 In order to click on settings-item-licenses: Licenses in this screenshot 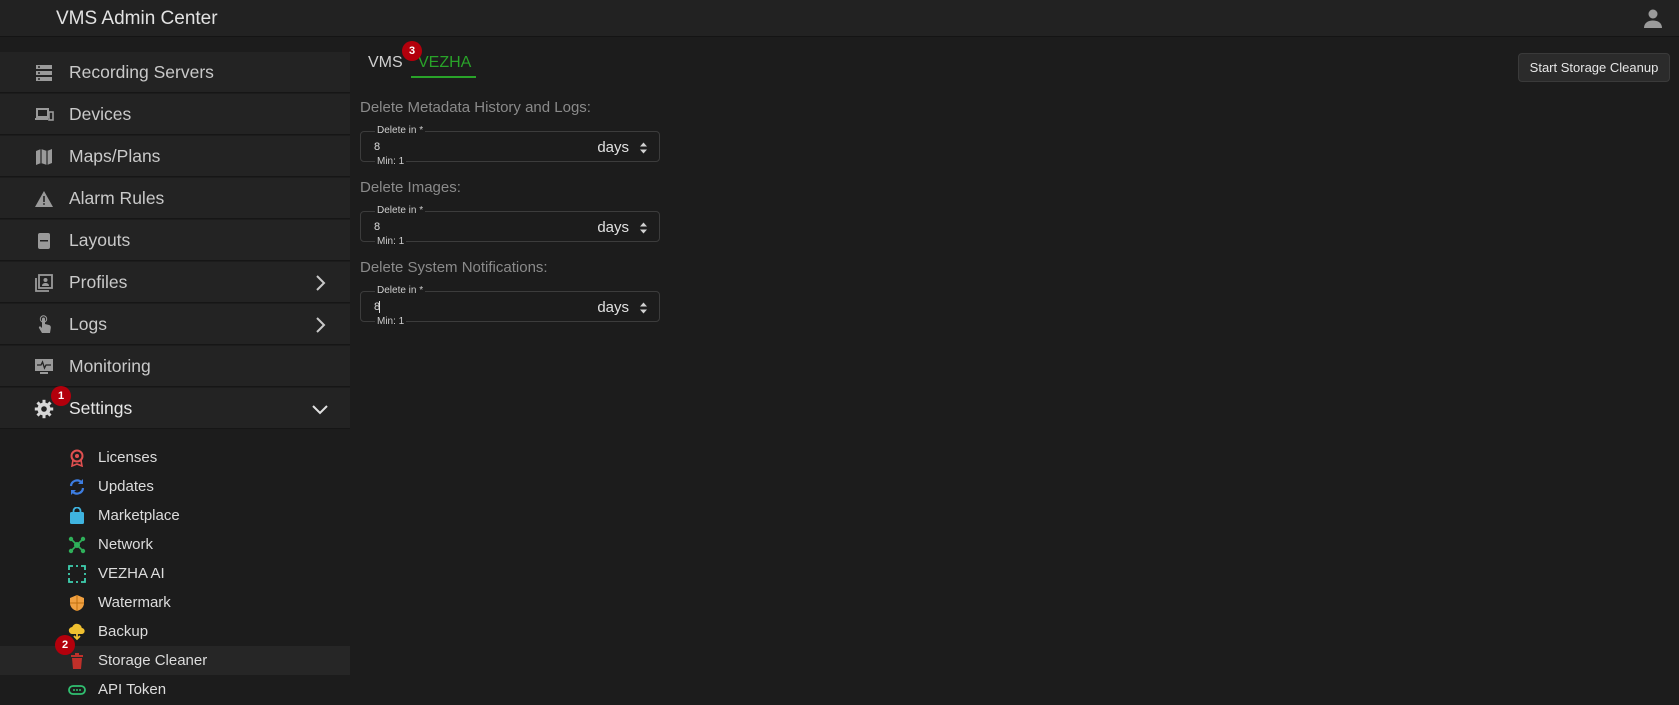, I will do `click(175, 457)`.